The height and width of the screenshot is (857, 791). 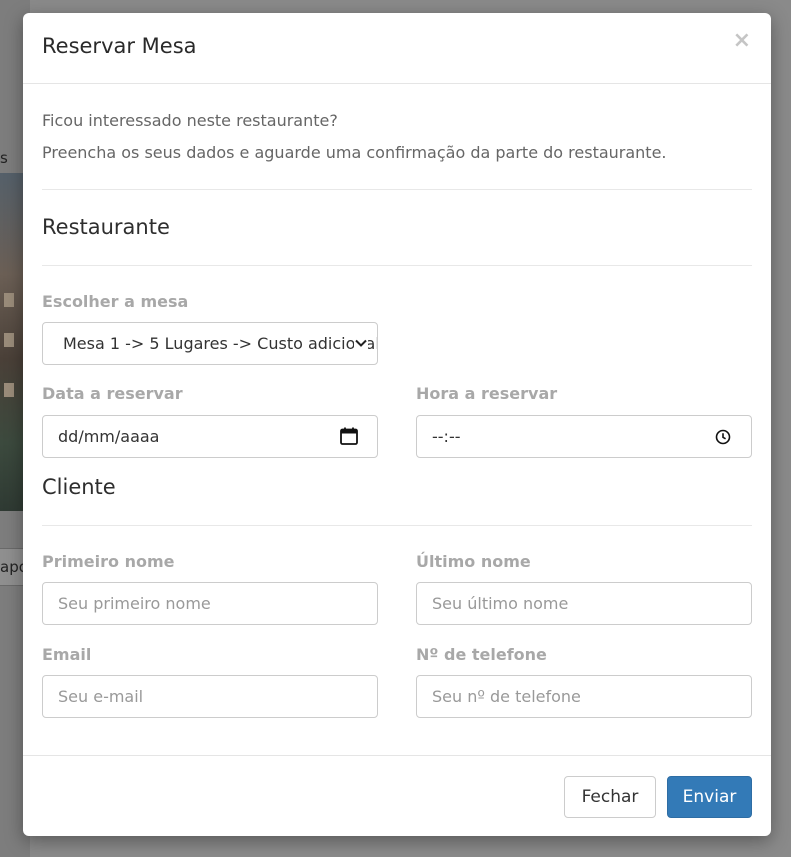 What do you see at coordinates (709, 797) in the screenshot?
I see `send-button: Enviar` at bounding box center [709, 797].